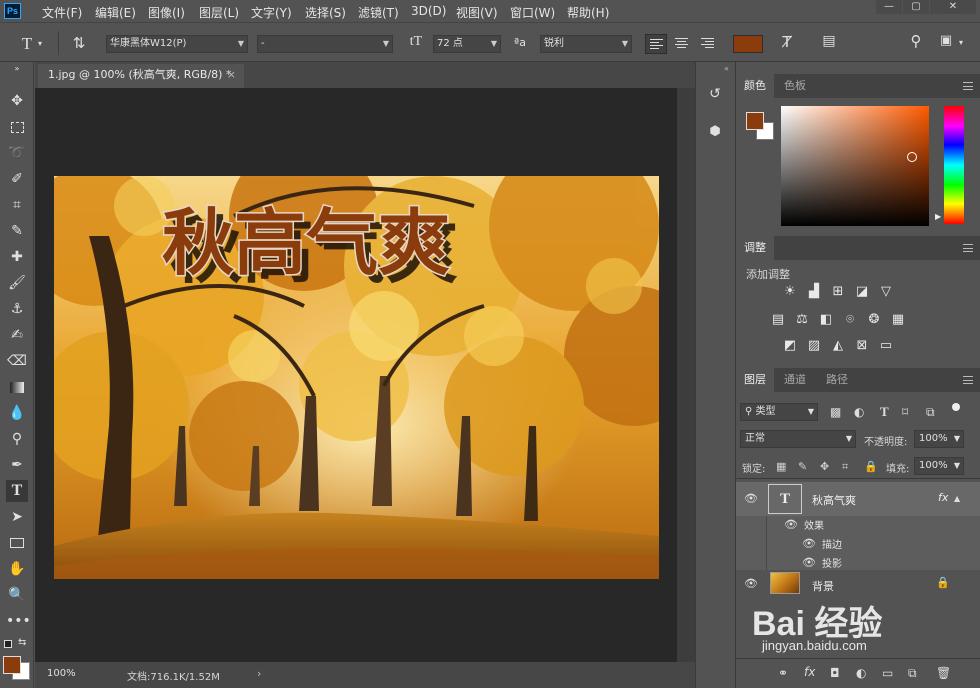 The image size is (980, 688). Describe the element at coordinates (17, 387) in the screenshot. I see `gradient-tool-icon` at that location.